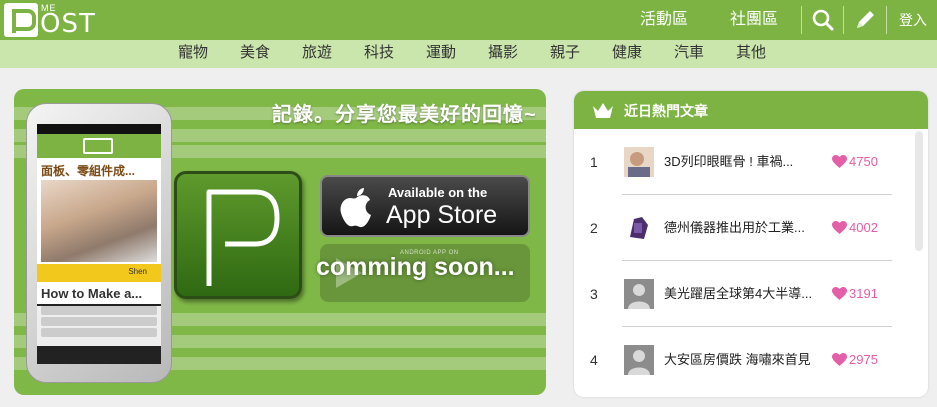 This screenshot has width=937, height=407. Describe the element at coordinates (751, 54) in the screenshot. I see `category-other: 其他` at that location.